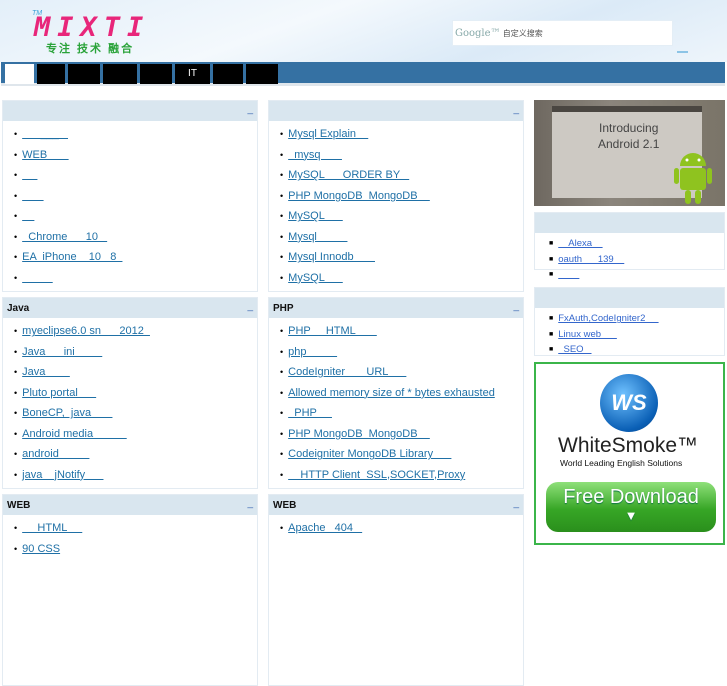  Describe the element at coordinates (363, 31) in the screenshot. I see `site-header: TM MIXTI 专注 技术 融合 Google™ 自定义搜索` at that location.